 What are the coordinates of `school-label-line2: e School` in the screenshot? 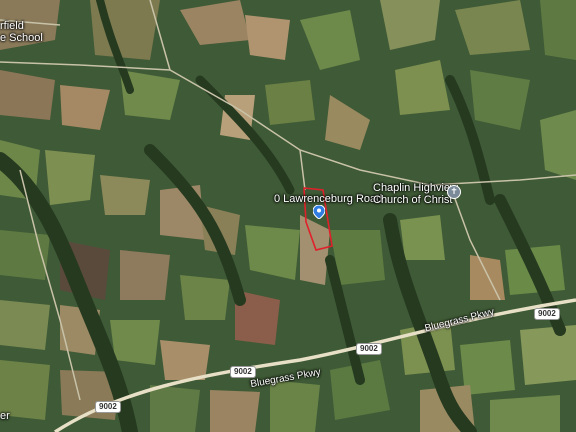 It's located at (21, 38).